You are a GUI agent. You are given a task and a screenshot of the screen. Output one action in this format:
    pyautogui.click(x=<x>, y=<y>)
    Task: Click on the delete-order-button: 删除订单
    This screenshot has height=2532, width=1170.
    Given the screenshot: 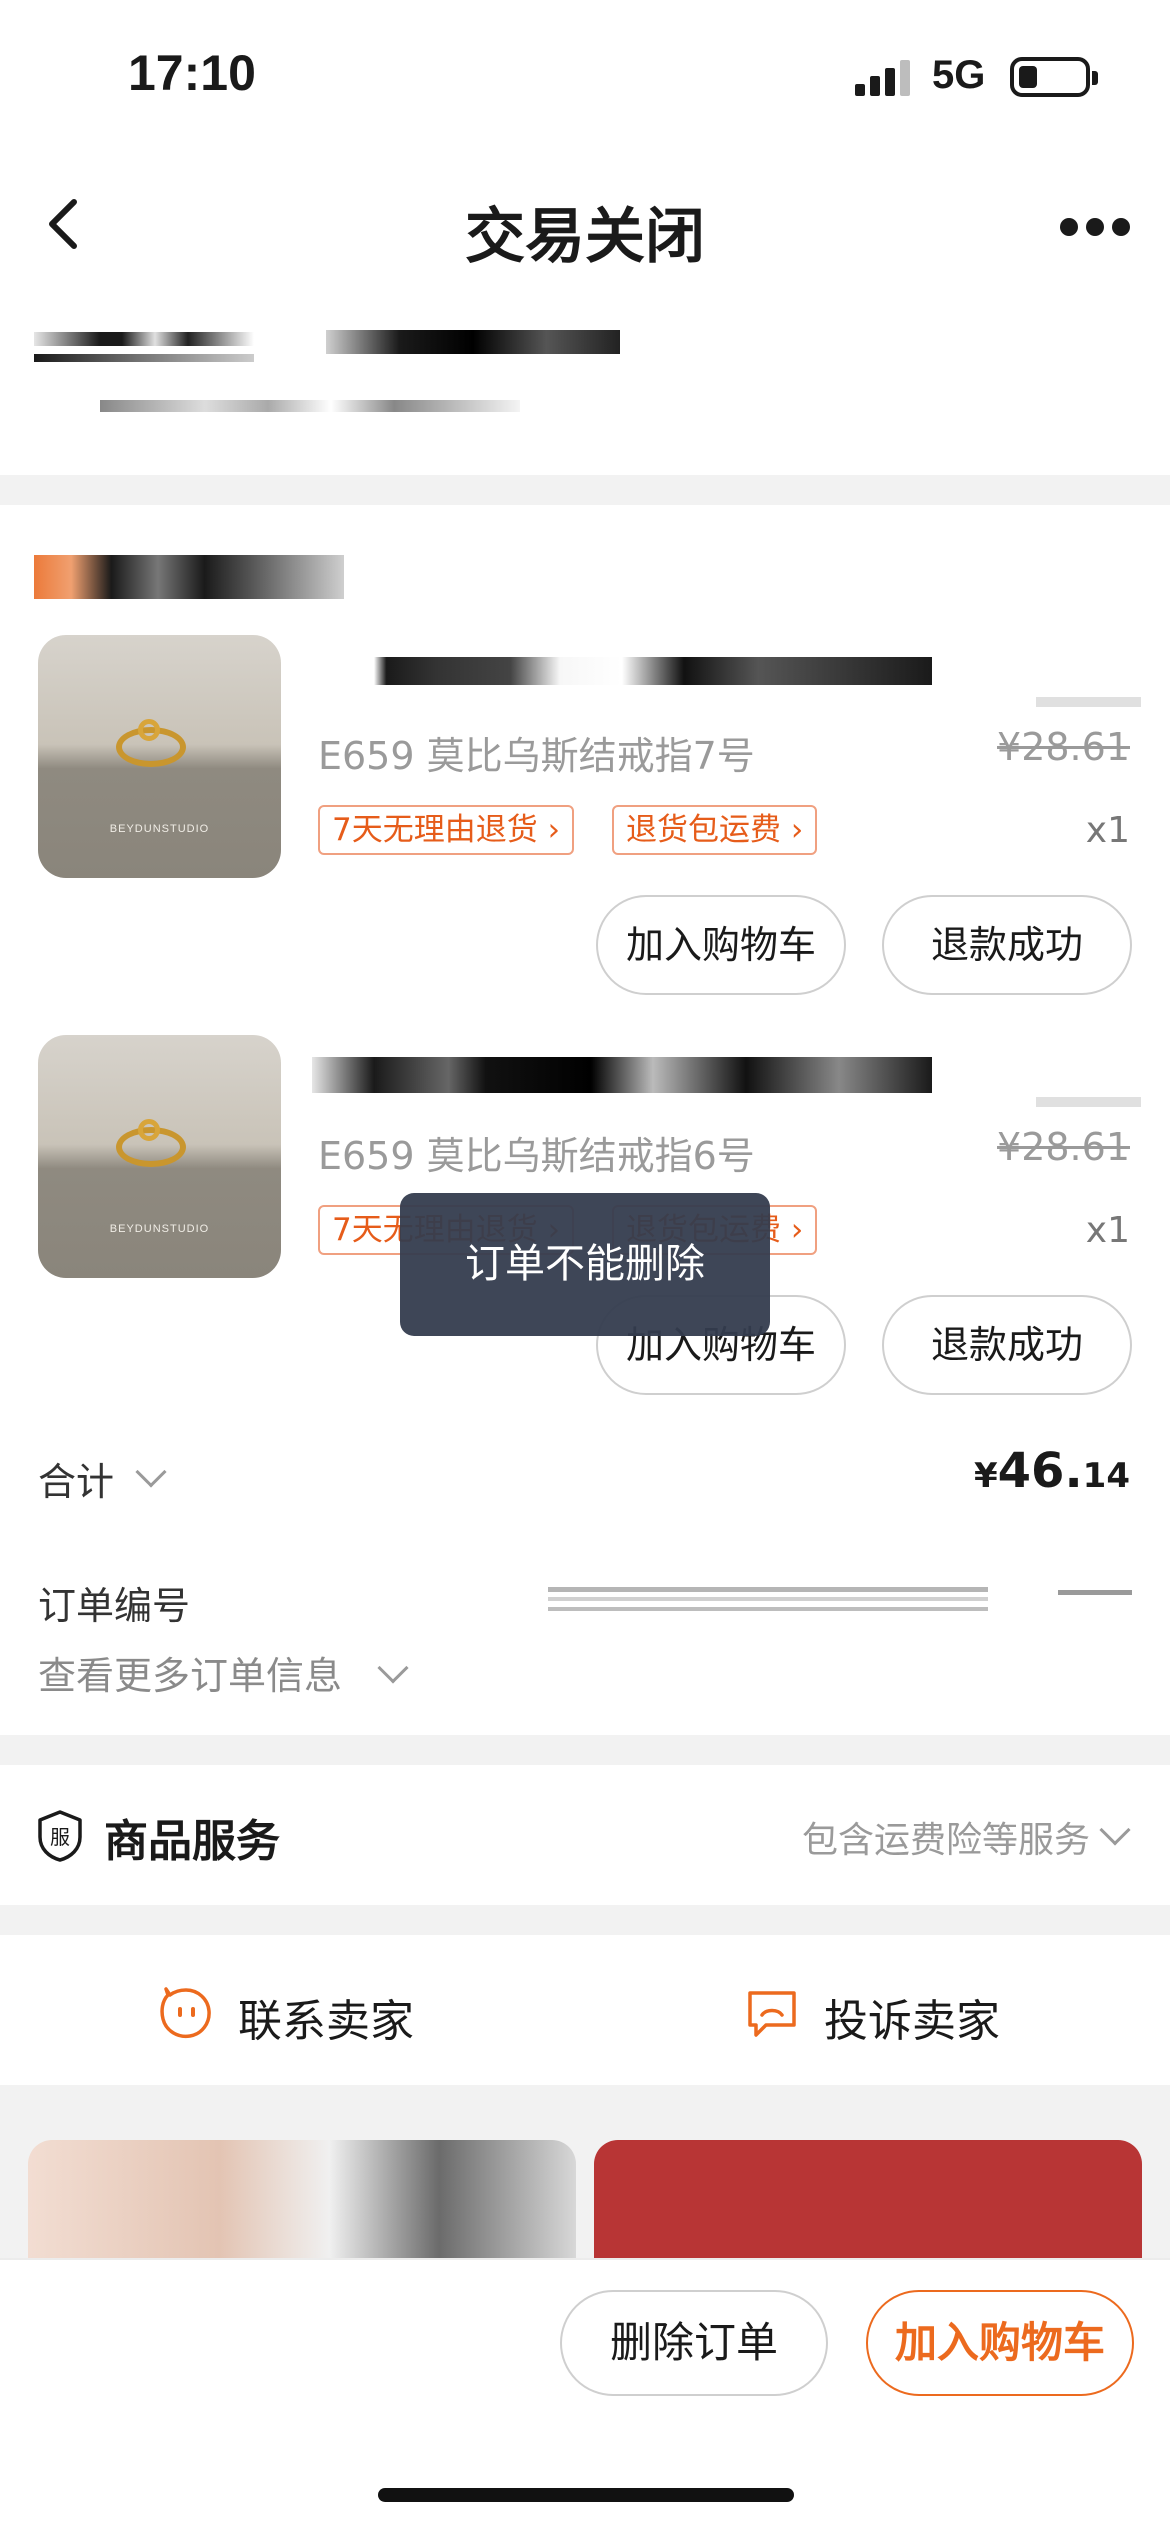 What is the action you would take?
    pyautogui.click(x=694, y=2343)
    